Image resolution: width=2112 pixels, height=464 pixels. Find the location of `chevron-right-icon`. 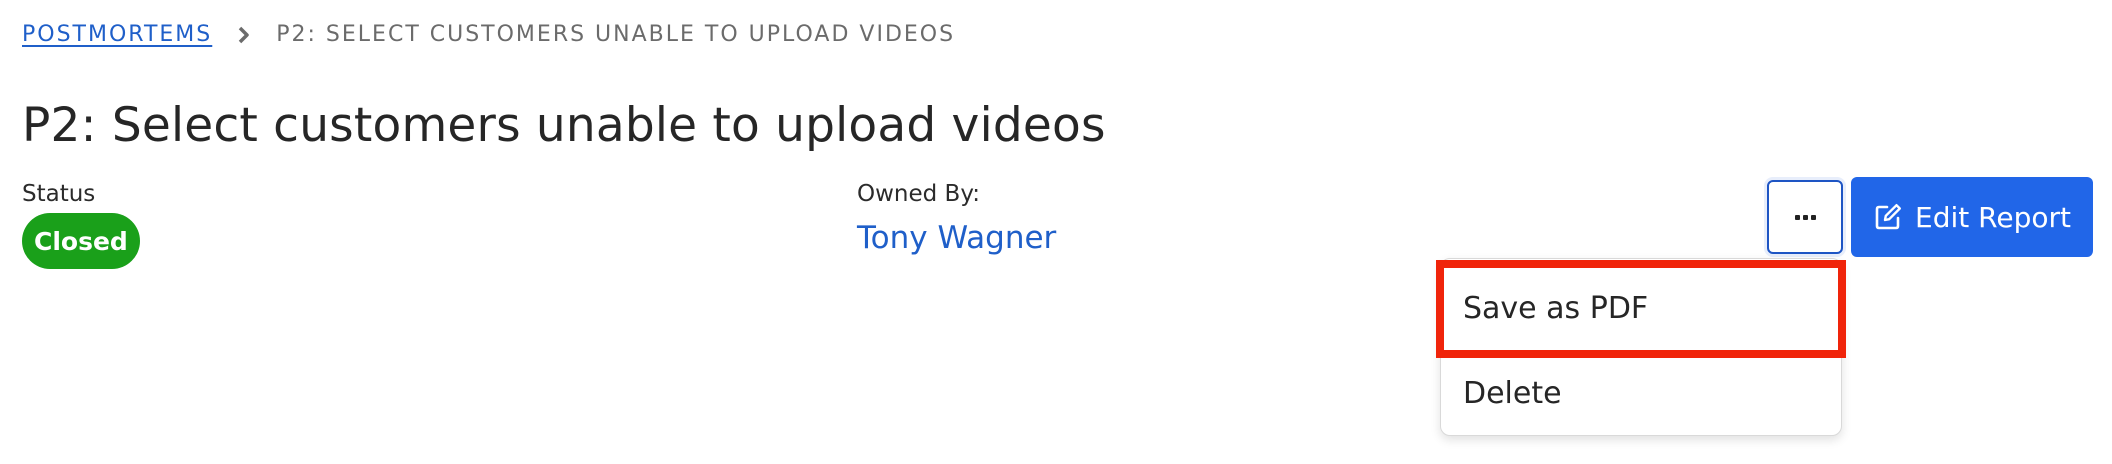

chevron-right-icon is located at coordinates (244, 35).